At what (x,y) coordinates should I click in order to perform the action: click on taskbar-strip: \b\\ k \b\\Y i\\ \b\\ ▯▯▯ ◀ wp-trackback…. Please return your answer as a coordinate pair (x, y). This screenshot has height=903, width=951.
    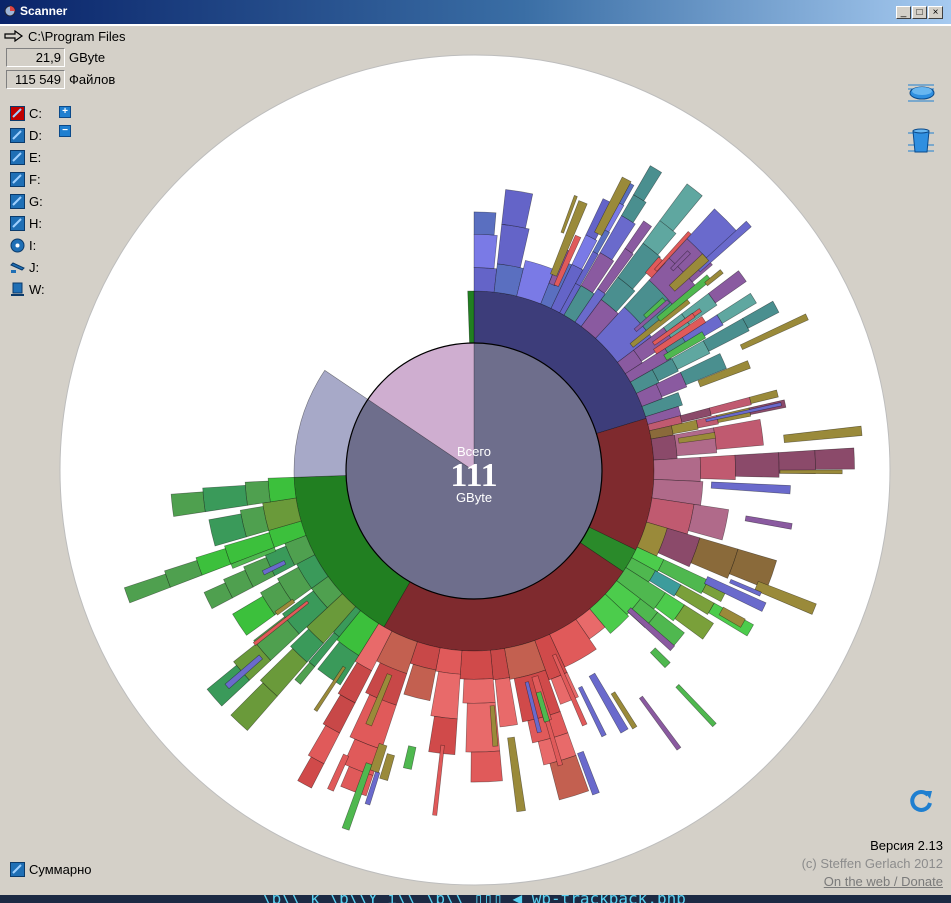
    Looking at the image, I should click on (475, 899).